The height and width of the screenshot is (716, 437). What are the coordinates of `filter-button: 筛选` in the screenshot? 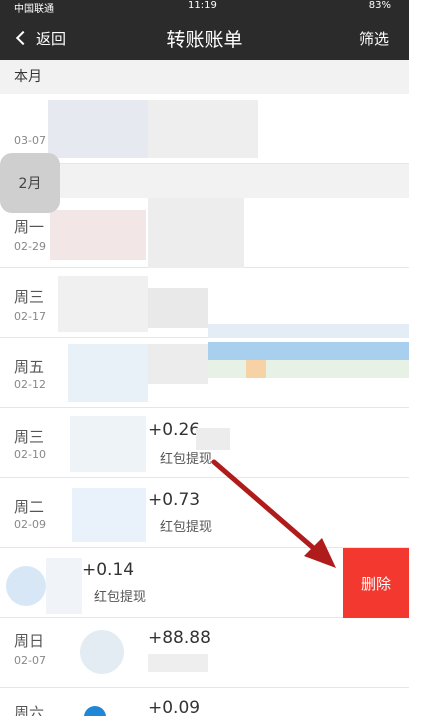 It's located at (374, 38).